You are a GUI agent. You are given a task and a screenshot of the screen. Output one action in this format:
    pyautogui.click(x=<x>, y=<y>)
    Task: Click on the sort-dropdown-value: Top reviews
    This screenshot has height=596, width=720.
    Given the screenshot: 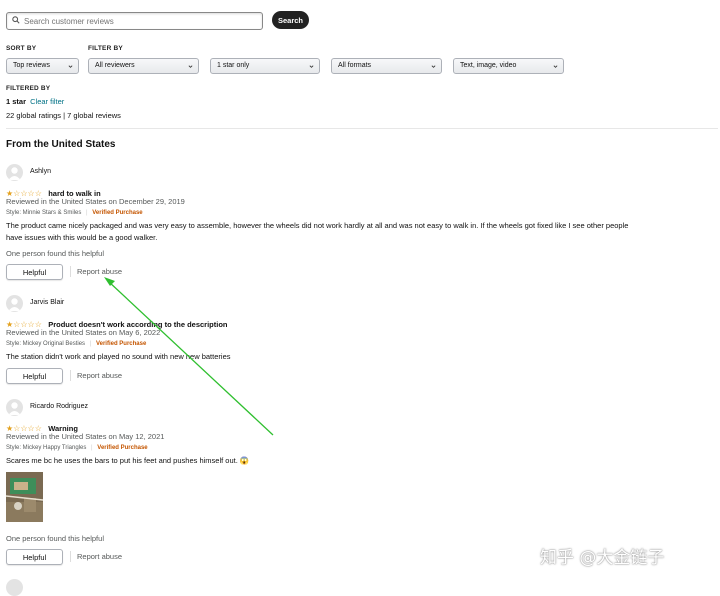 What is the action you would take?
    pyautogui.click(x=31, y=65)
    